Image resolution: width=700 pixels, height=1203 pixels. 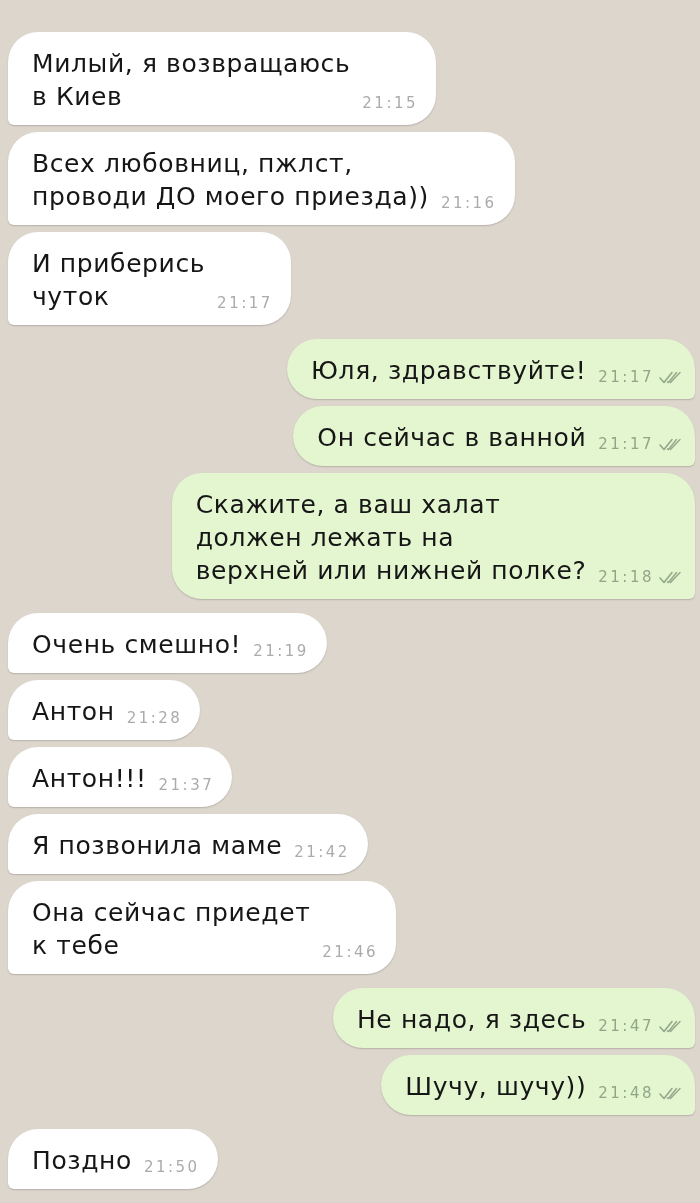 I want to click on message-time: 21:18, so click(x=626, y=577).